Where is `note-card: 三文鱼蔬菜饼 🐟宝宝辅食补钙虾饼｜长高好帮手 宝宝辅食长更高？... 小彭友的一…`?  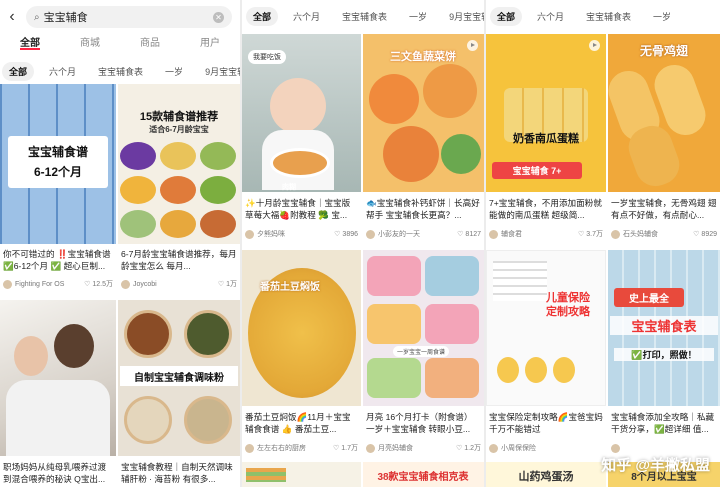 note-card: 三文鱼蔬菜饼 🐟宝宝辅食补钙虾饼｜长高好帮手 宝宝辅食长更高？... 小彭友的一… is located at coordinates (423, 140).